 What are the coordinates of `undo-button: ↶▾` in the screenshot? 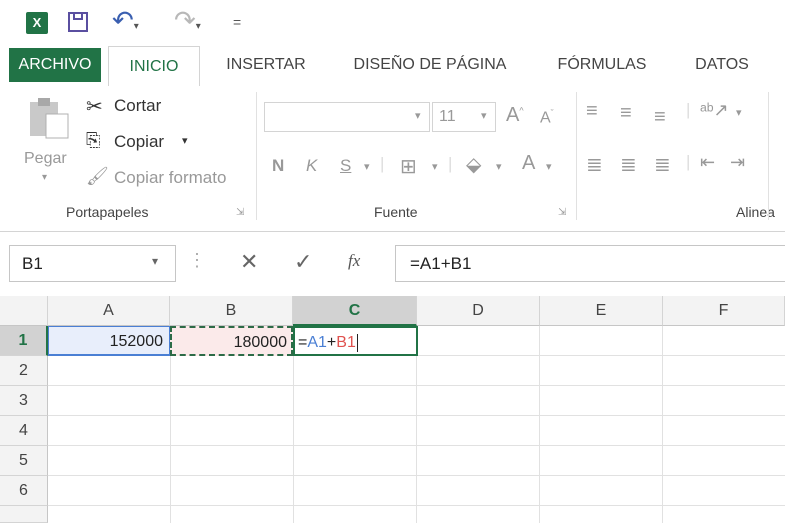 It's located at (125, 23).